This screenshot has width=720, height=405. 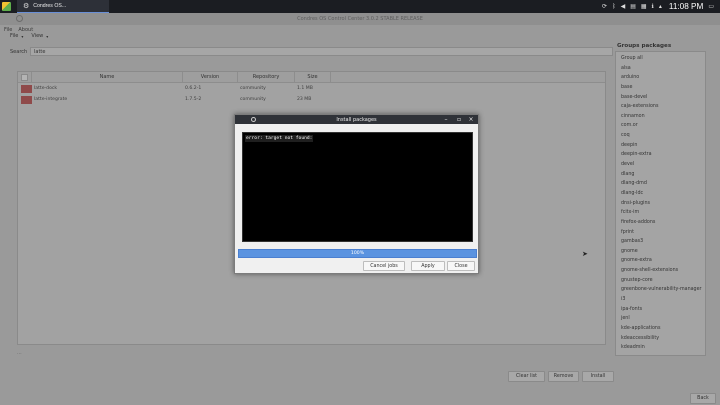 I want to click on file-dropdown: File ▾, so click(x=16, y=36).